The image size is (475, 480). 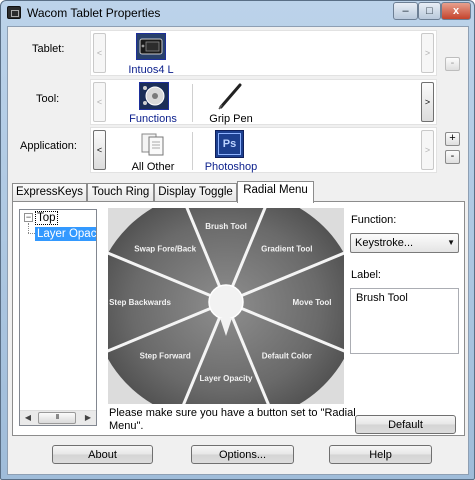 I want to click on function-dropdown: Keystroke... ▼, so click(x=404, y=243).